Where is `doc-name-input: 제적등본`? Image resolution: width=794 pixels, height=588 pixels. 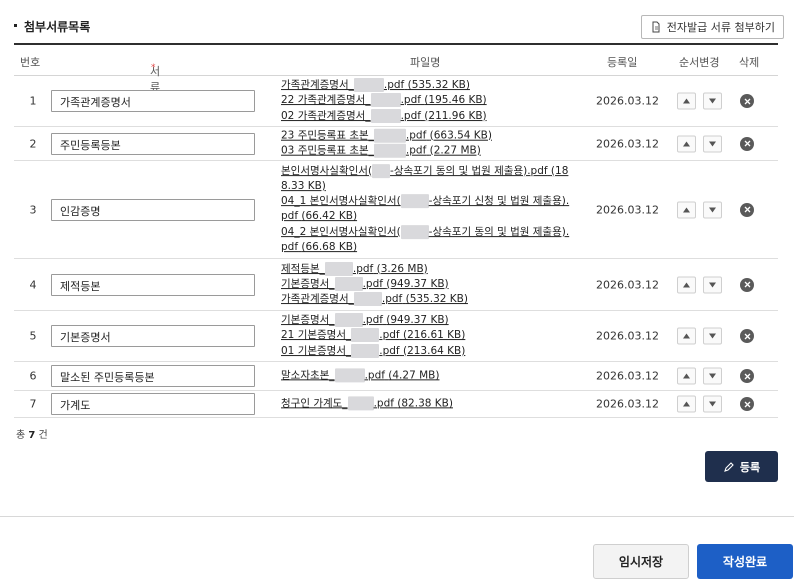 doc-name-input: 제적등본 is located at coordinates (153, 284).